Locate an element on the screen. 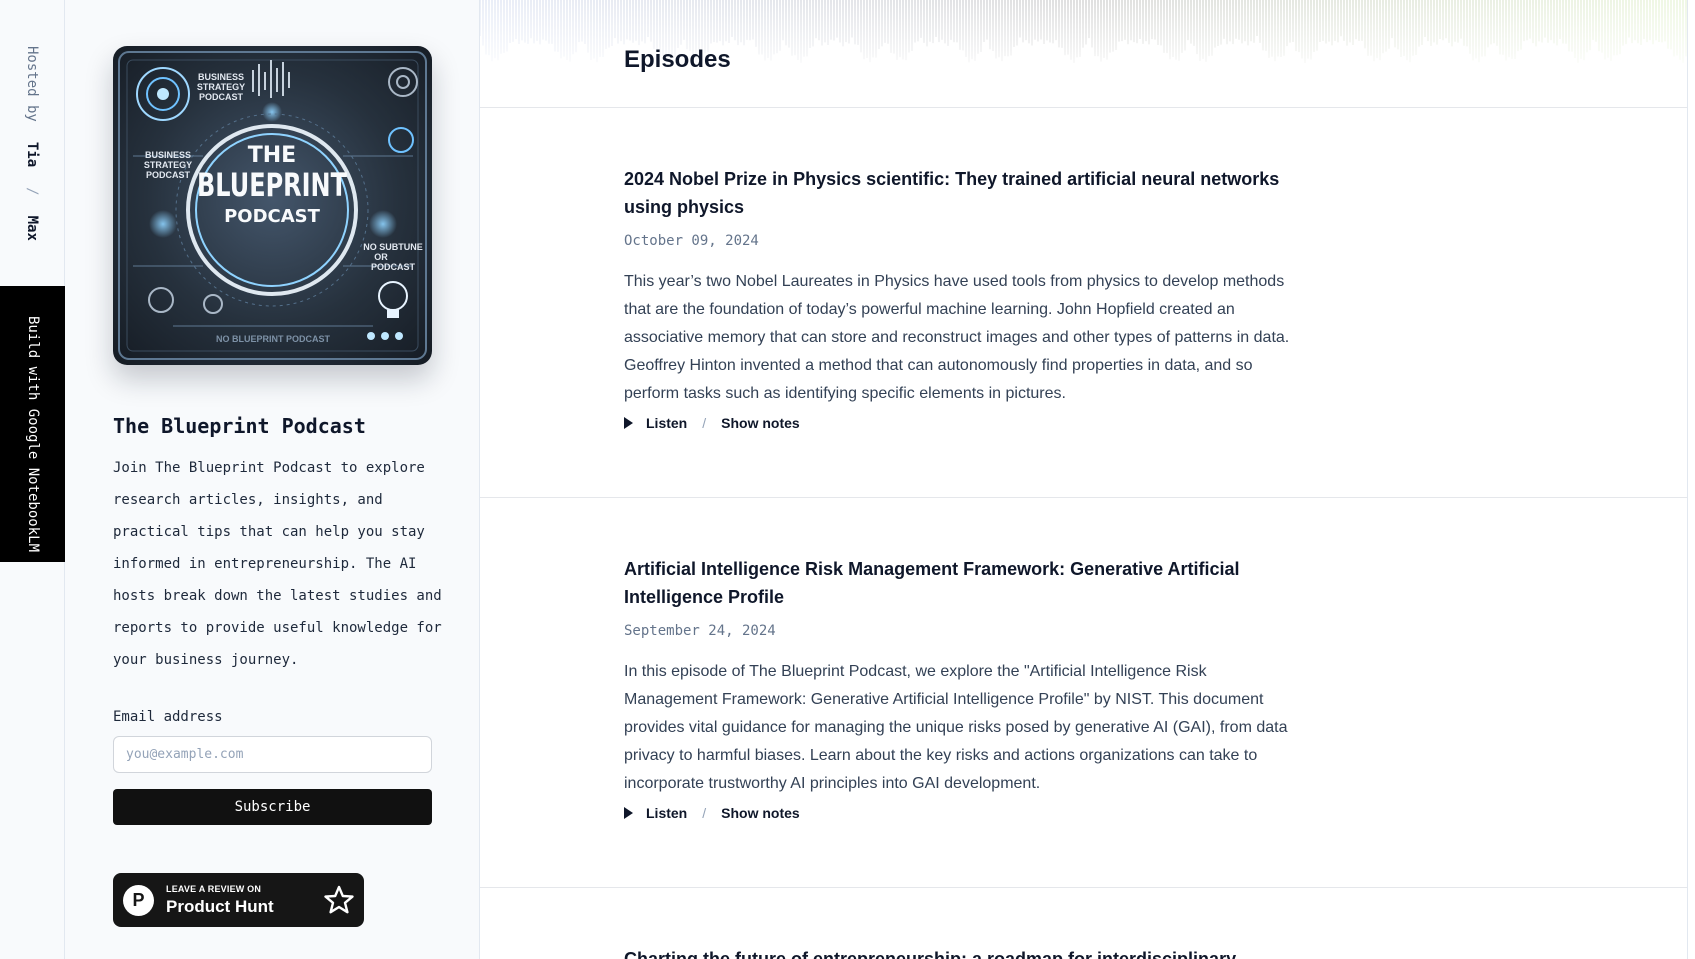 The image size is (1695, 959). episode-date: September 24, 2024 is located at coordinates (700, 631).